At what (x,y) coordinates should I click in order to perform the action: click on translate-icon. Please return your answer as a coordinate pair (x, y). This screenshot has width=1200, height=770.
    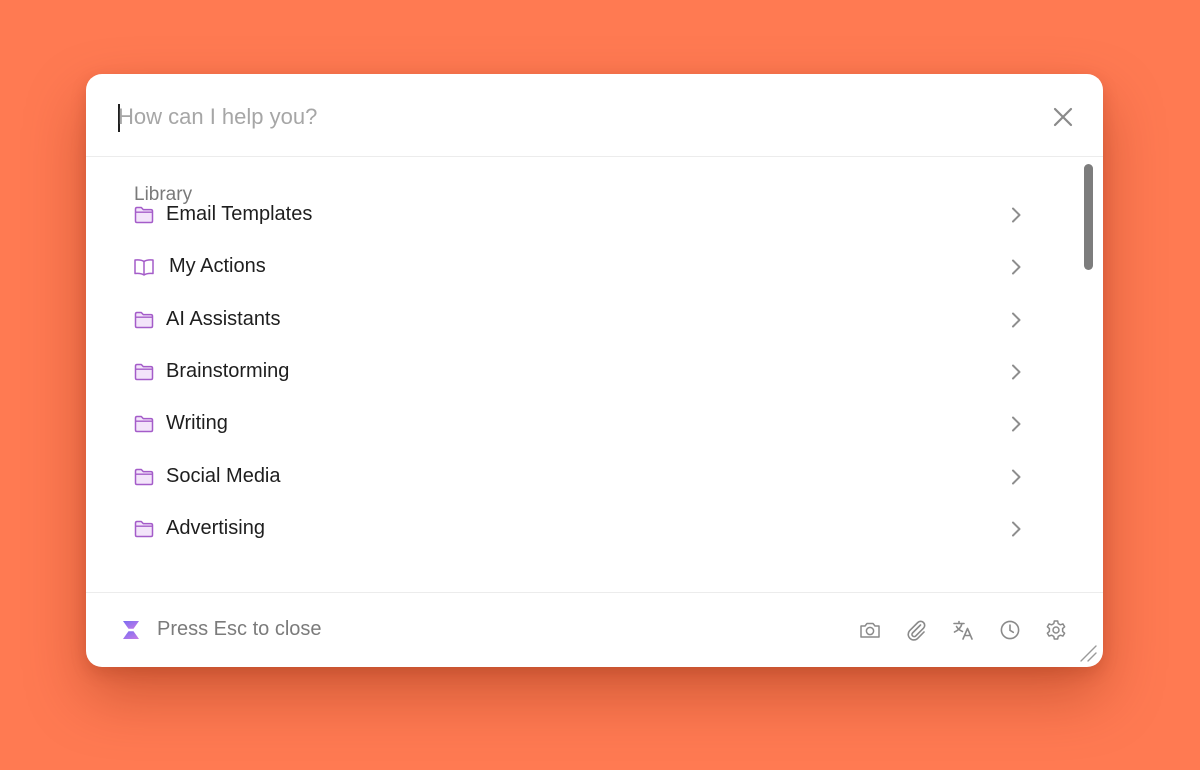
    Looking at the image, I should click on (963, 630).